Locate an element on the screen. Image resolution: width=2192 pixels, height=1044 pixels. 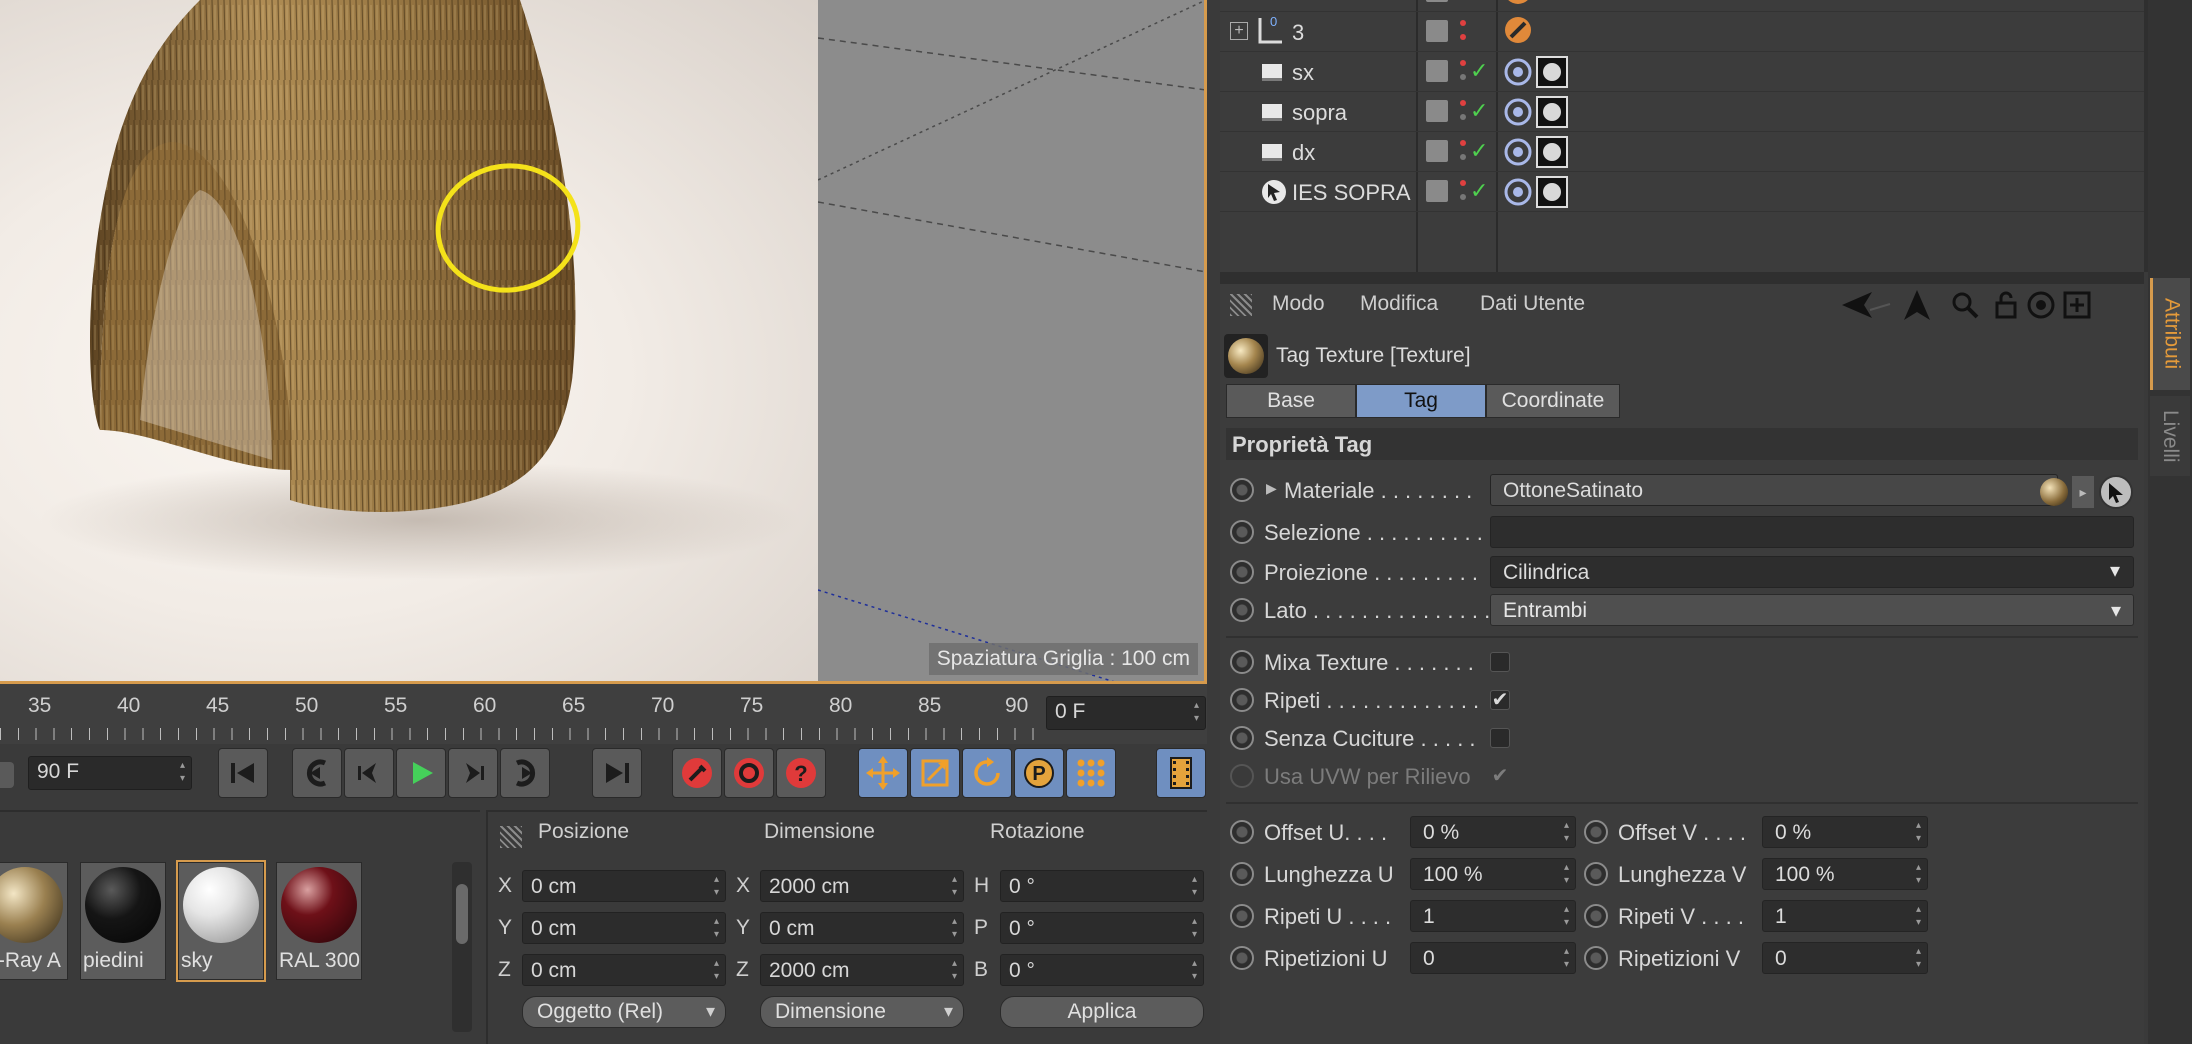
position-x-field: 0 cm is located at coordinates (624, 886).